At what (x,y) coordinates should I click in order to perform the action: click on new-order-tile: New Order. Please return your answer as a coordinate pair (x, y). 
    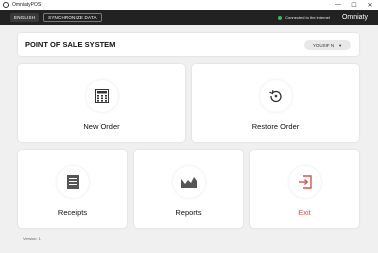
    Looking at the image, I should click on (101, 103).